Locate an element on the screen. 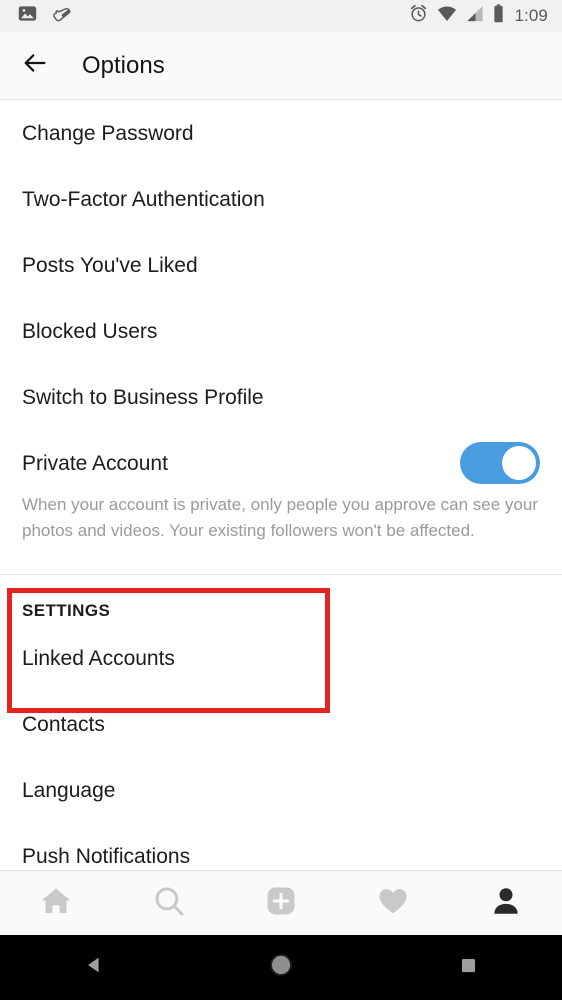 The height and width of the screenshot is (1000, 562). bottom-navigation-bar is located at coordinates (281, 902).